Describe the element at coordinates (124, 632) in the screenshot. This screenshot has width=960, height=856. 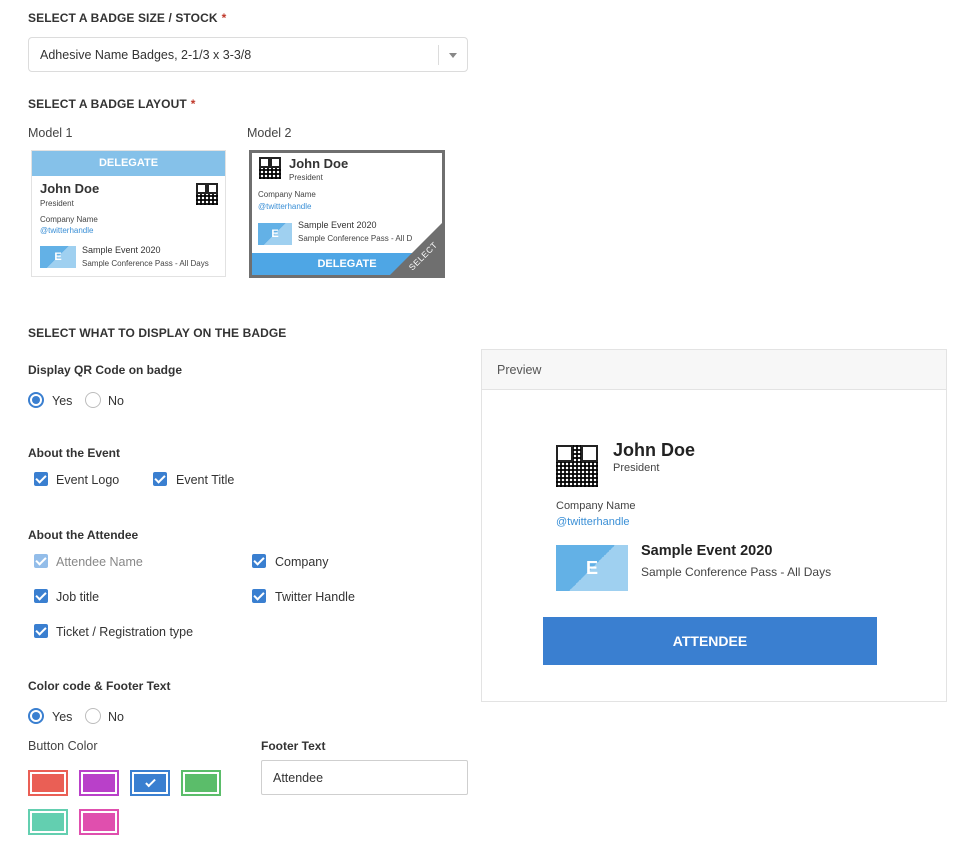
I see `ticket-type-label: Ticket / Registration type` at that location.